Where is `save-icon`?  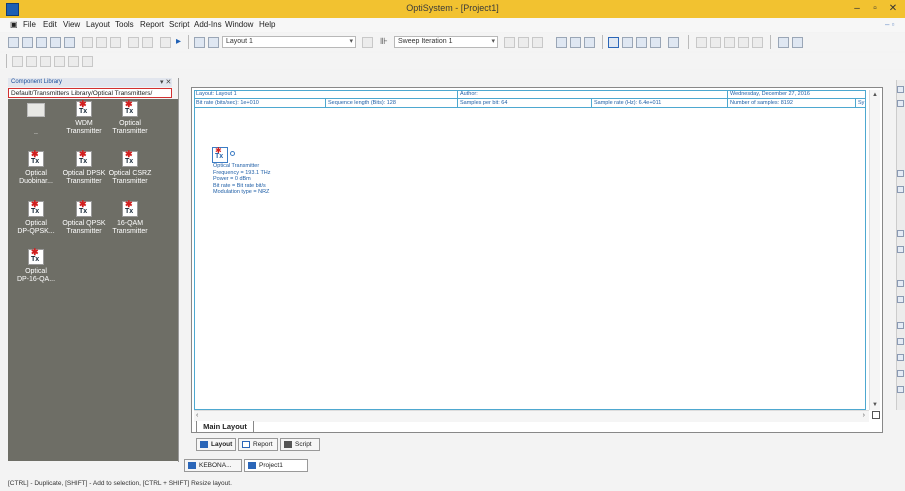 save-icon is located at coordinates (55, 42).